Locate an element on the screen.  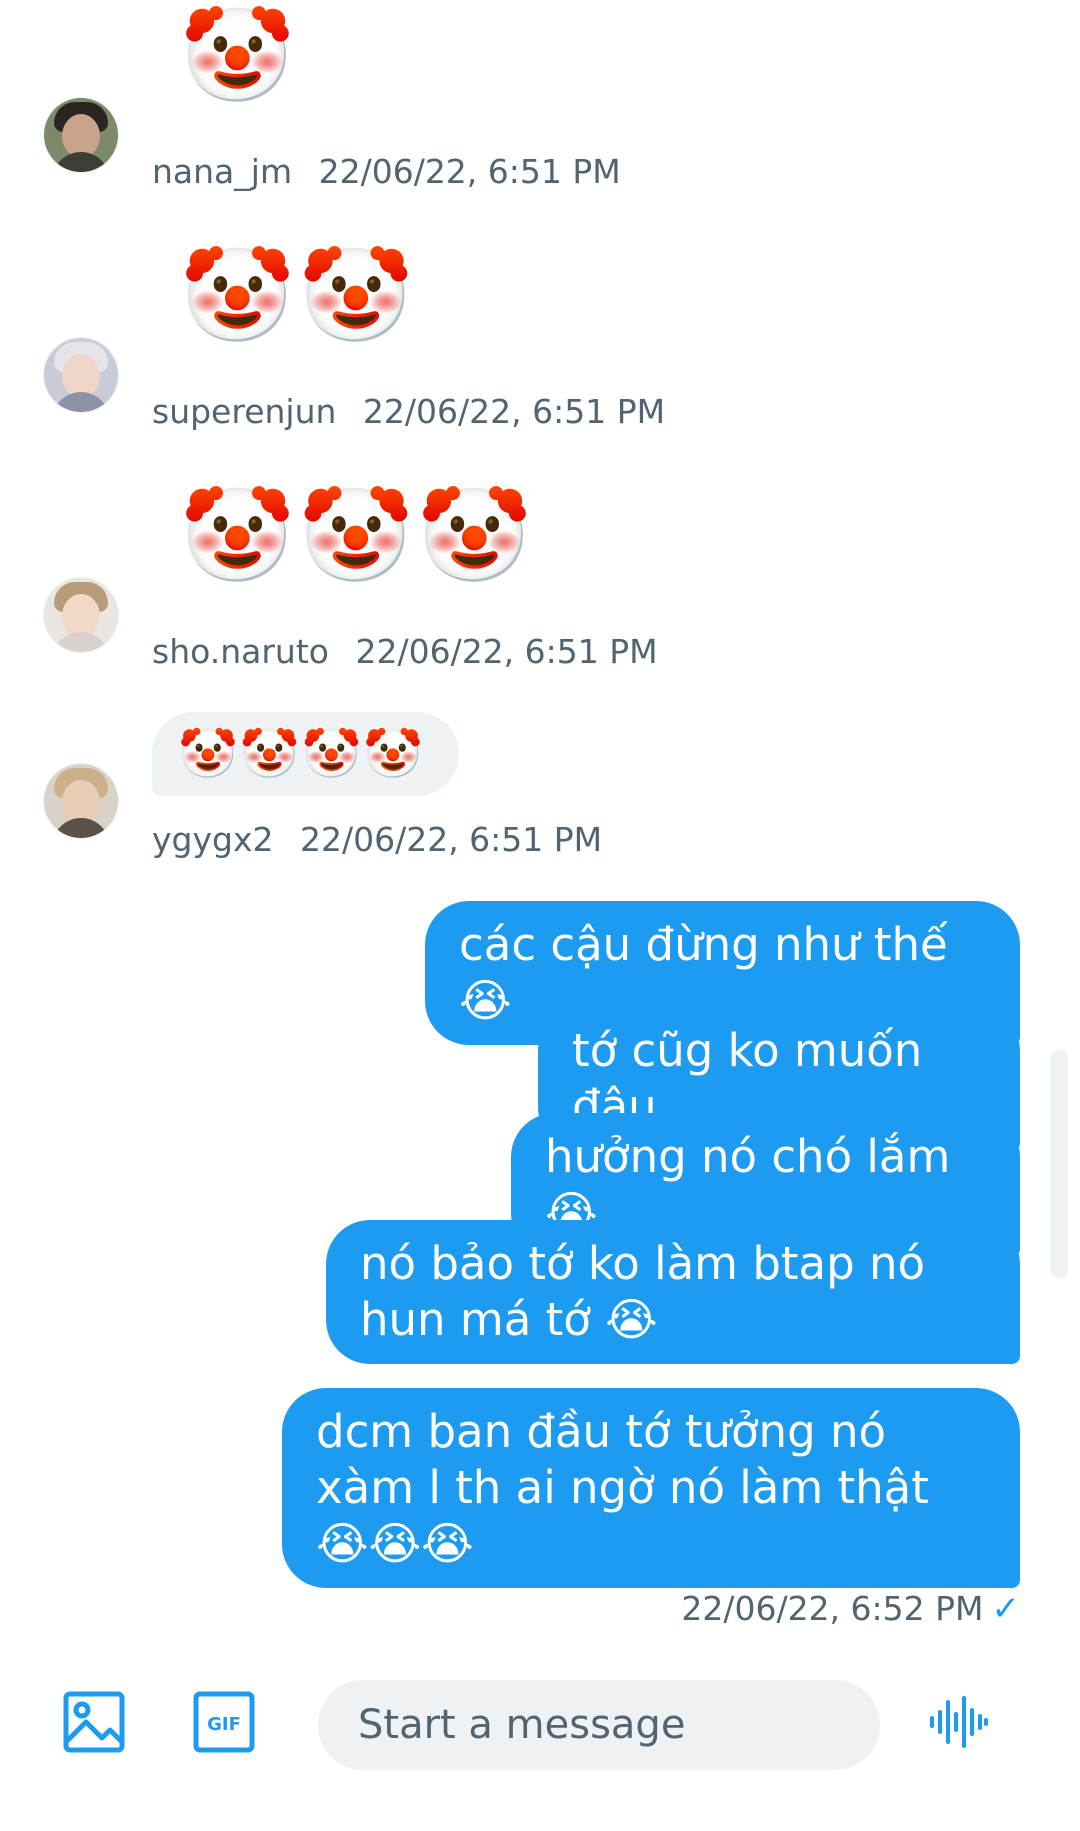
message-meta: superenjun 22/06/22, 6:51 PM is located at coordinates (408, 411).